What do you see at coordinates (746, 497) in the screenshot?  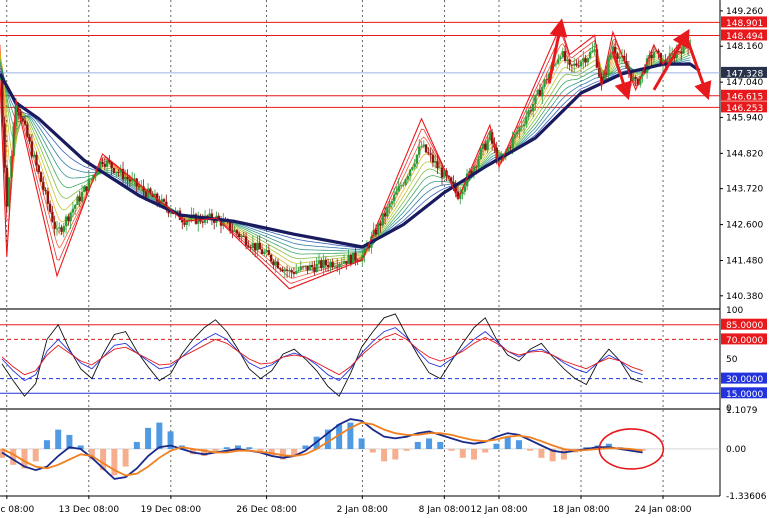 I see `macd-tick-label: -1.33606` at bounding box center [746, 497].